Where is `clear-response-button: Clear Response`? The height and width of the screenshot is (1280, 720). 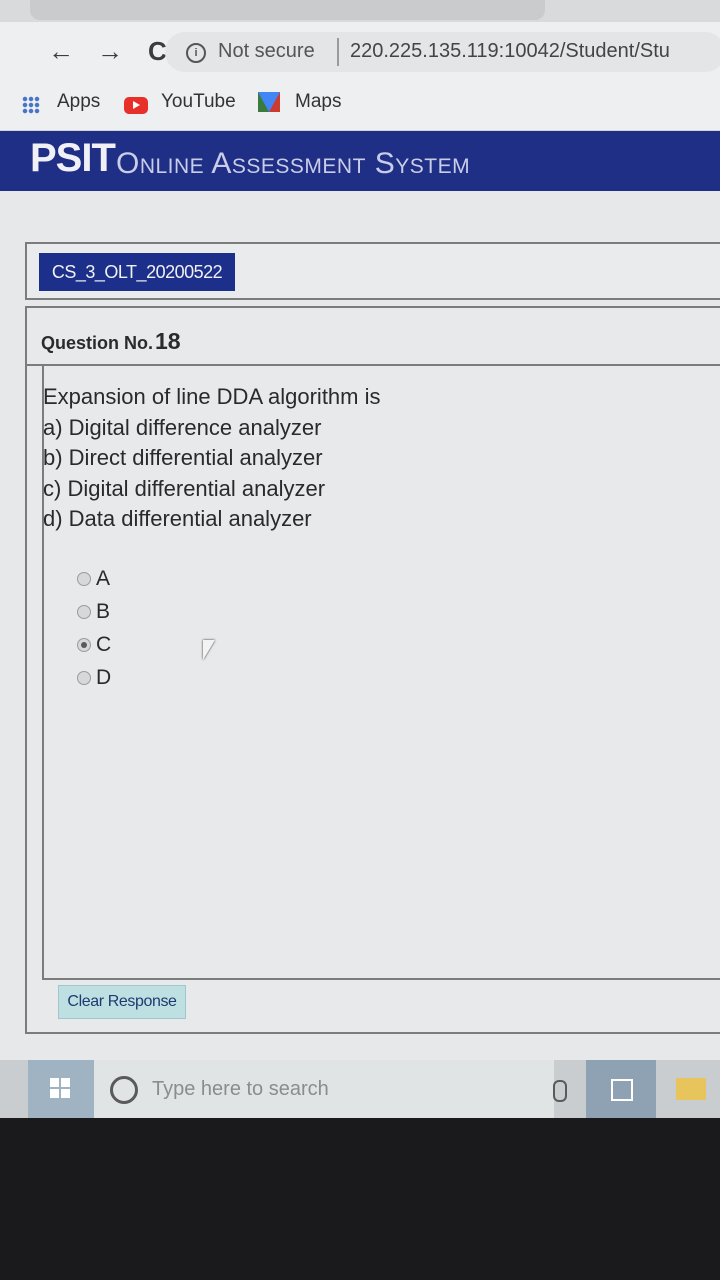 clear-response-button: Clear Response is located at coordinates (122, 1002).